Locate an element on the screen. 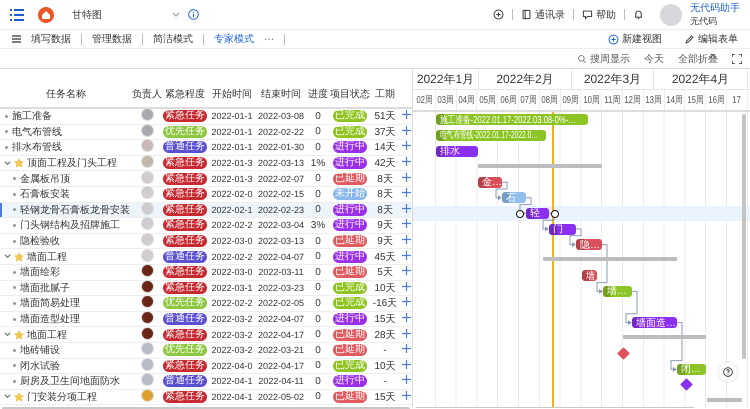  contacts-button: 通讯录 is located at coordinates (543, 15).